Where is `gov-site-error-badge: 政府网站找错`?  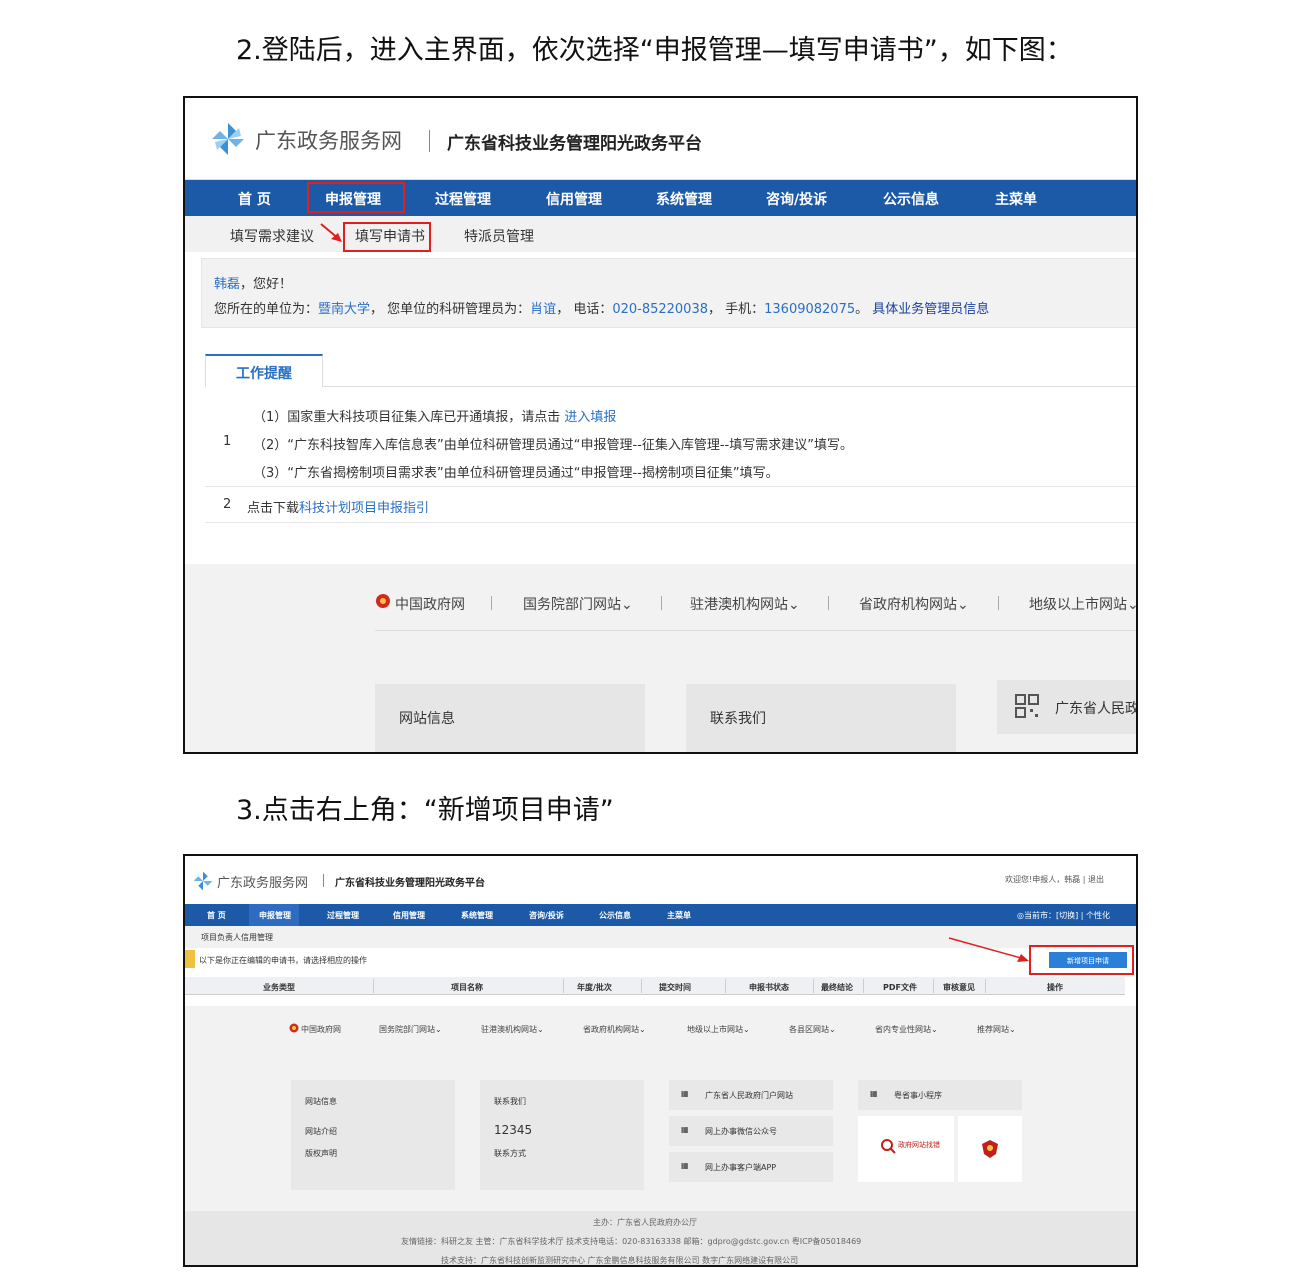 gov-site-error-badge: 政府网站找错 is located at coordinates (906, 1149).